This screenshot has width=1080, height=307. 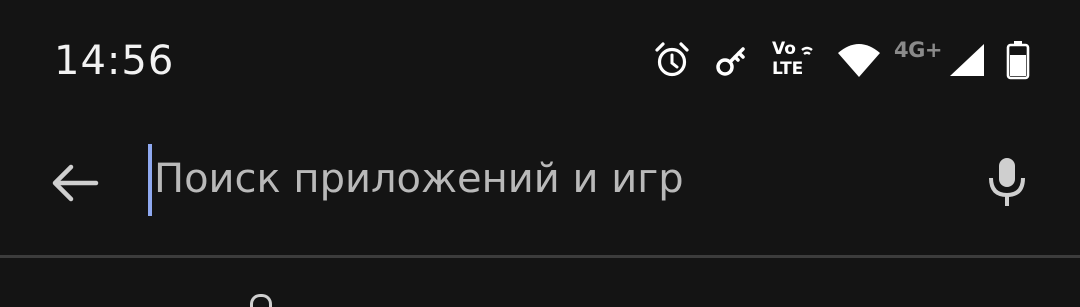 I want to click on voice-search-button, so click(x=1008, y=182).